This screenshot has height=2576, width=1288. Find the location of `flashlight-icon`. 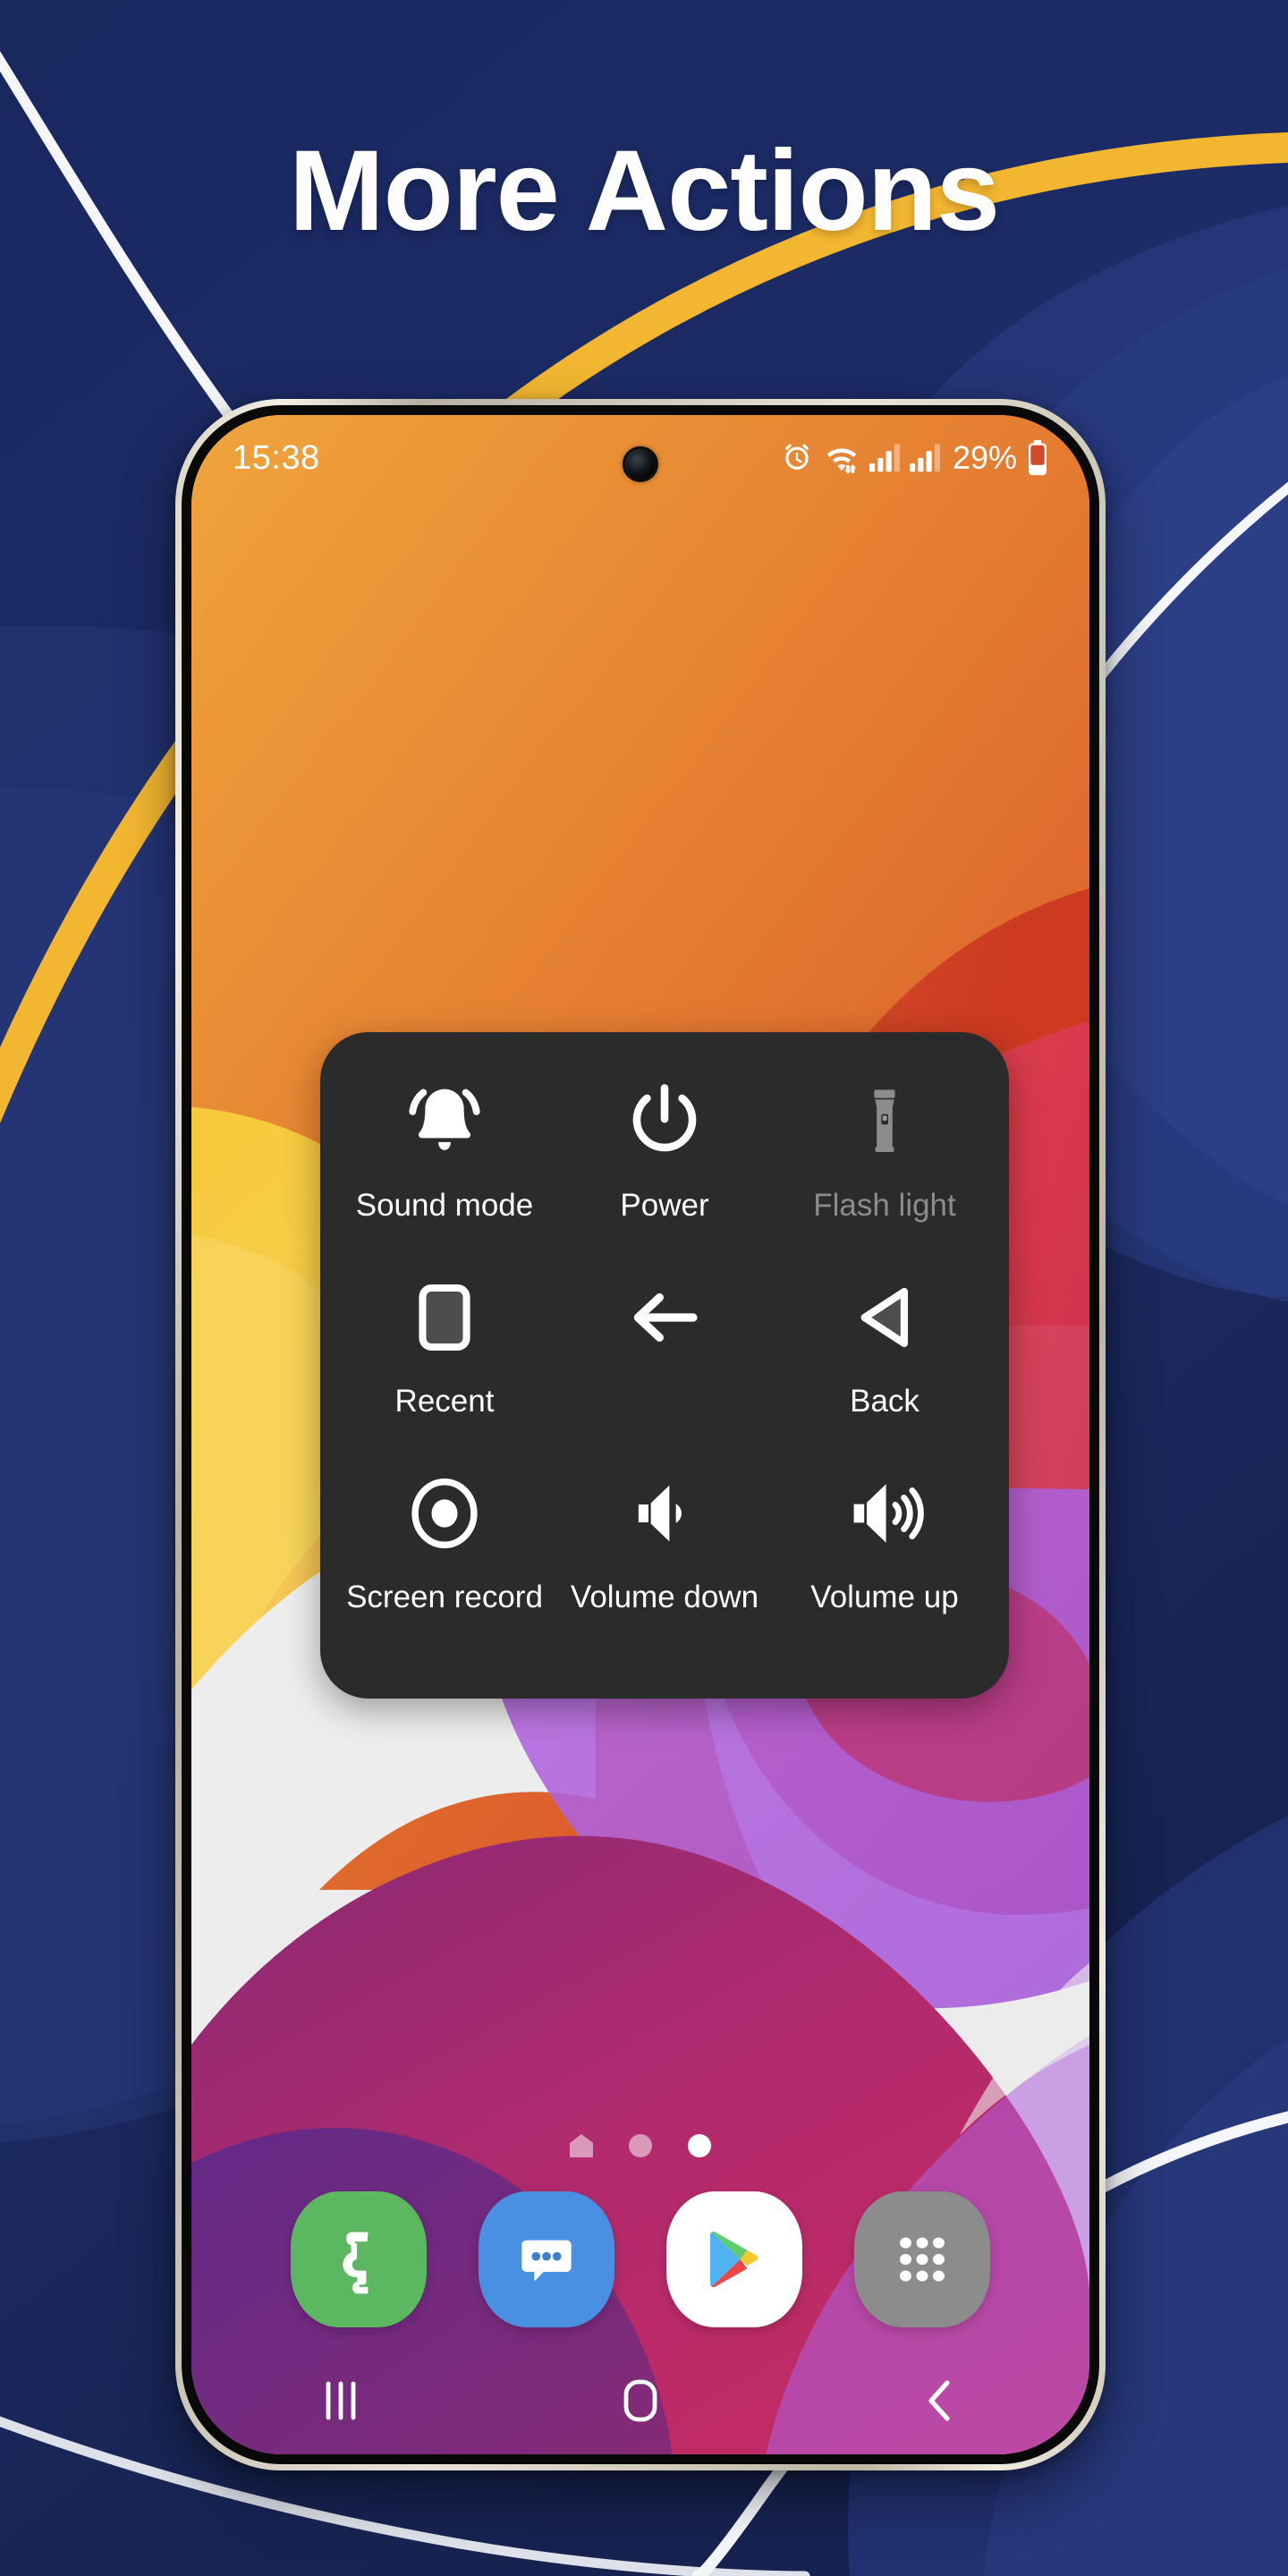

flashlight-icon is located at coordinates (885, 1121).